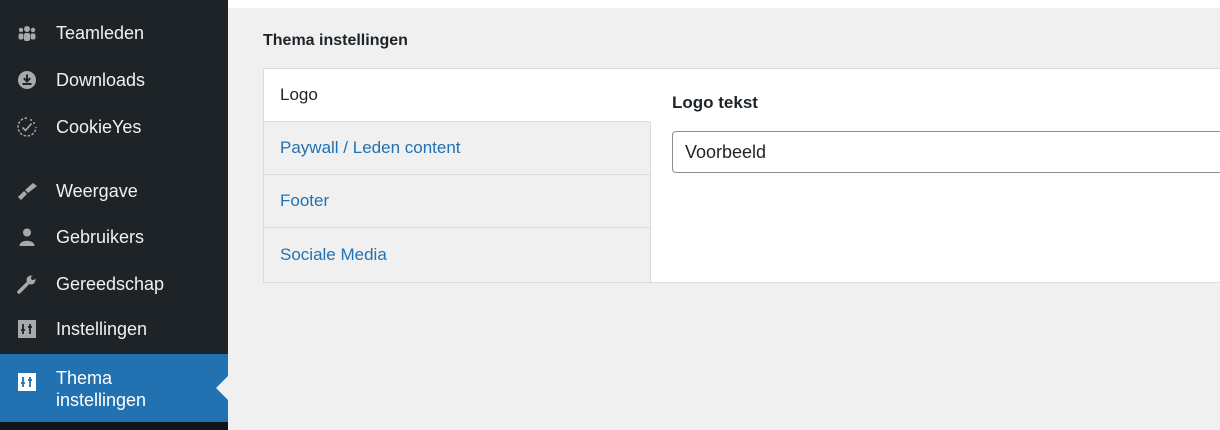 This screenshot has width=1220, height=430. I want to click on tab-content-logo: Logo tekst, so click(946, 133).